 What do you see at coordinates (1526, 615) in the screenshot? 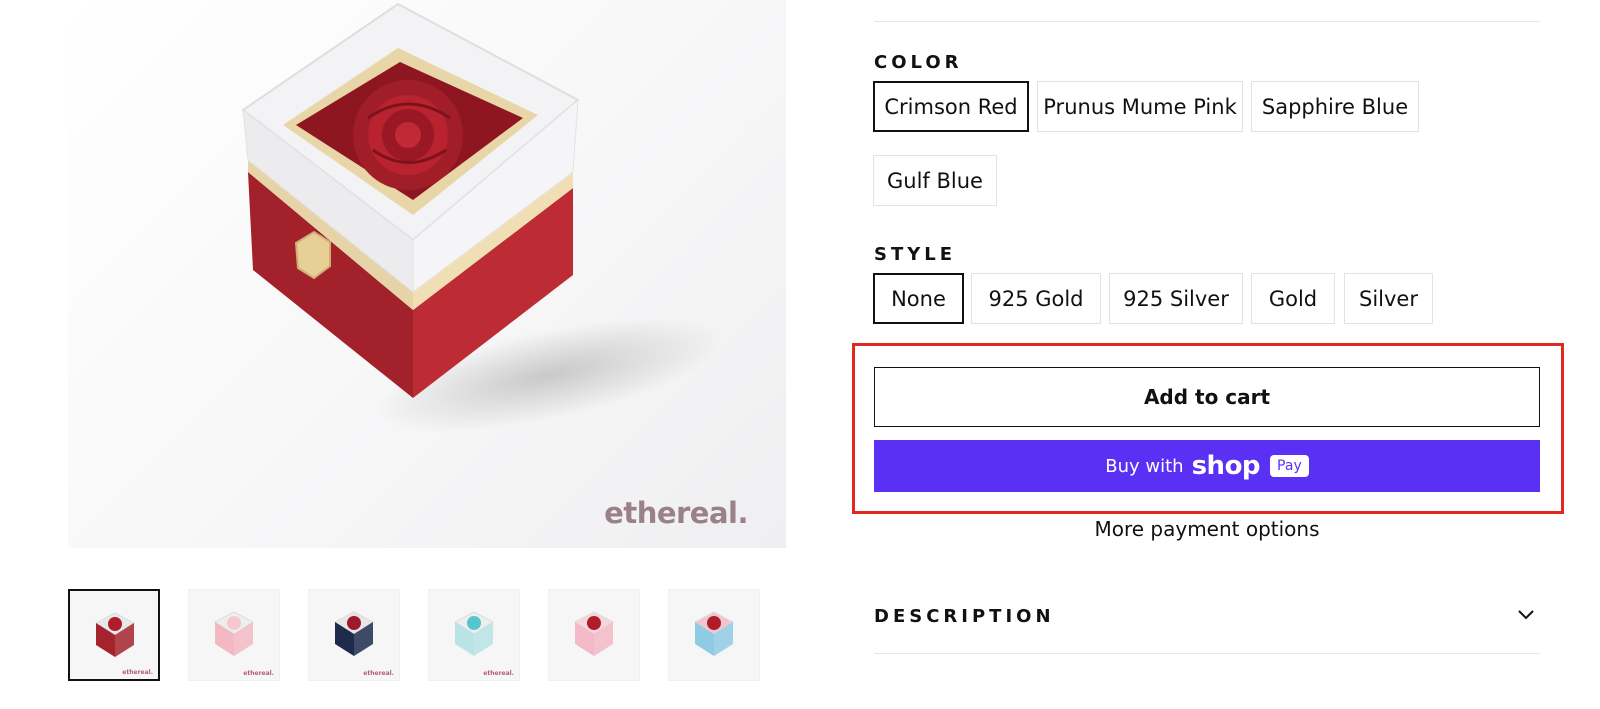
I see `chevron-down-icon` at bounding box center [1526, 615].